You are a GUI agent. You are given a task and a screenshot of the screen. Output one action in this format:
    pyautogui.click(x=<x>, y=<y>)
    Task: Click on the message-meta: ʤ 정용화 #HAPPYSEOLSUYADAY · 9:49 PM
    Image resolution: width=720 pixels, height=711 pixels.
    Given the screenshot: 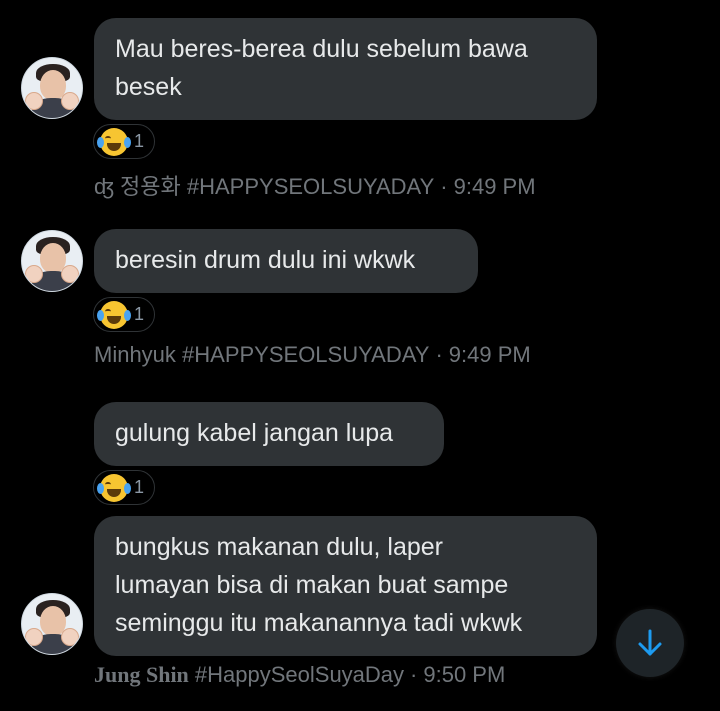 What is the action you would take?
    pyautogui.click(x=315, y=185)
    